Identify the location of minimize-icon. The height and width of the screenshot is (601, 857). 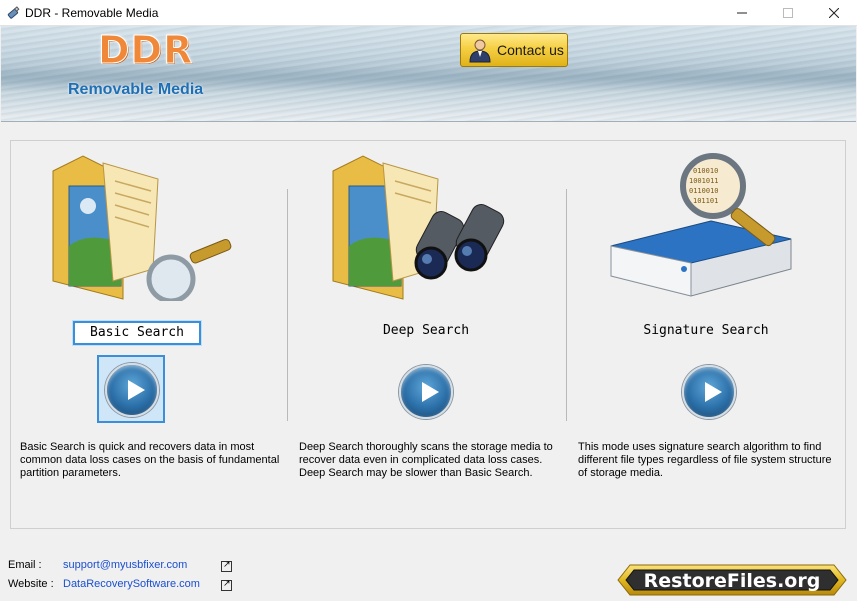
(742, 13).